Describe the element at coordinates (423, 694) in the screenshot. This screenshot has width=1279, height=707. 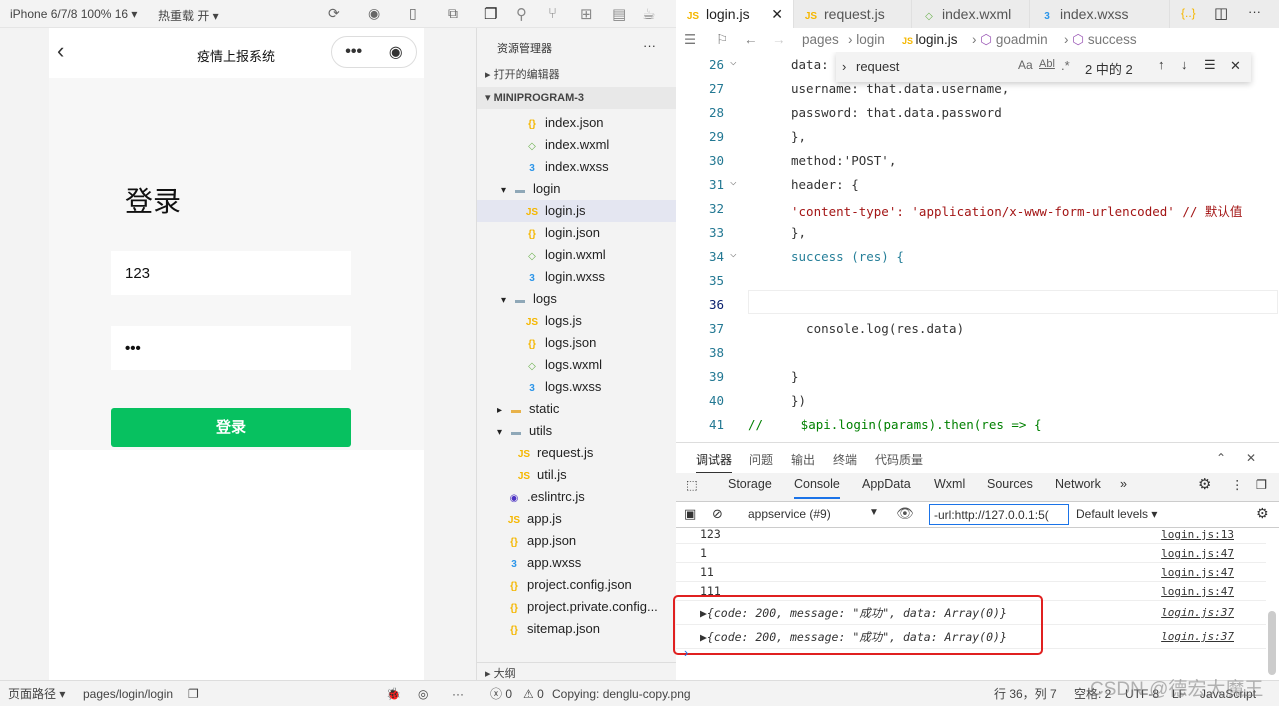
I see `preview-icon: ◎` at that location.